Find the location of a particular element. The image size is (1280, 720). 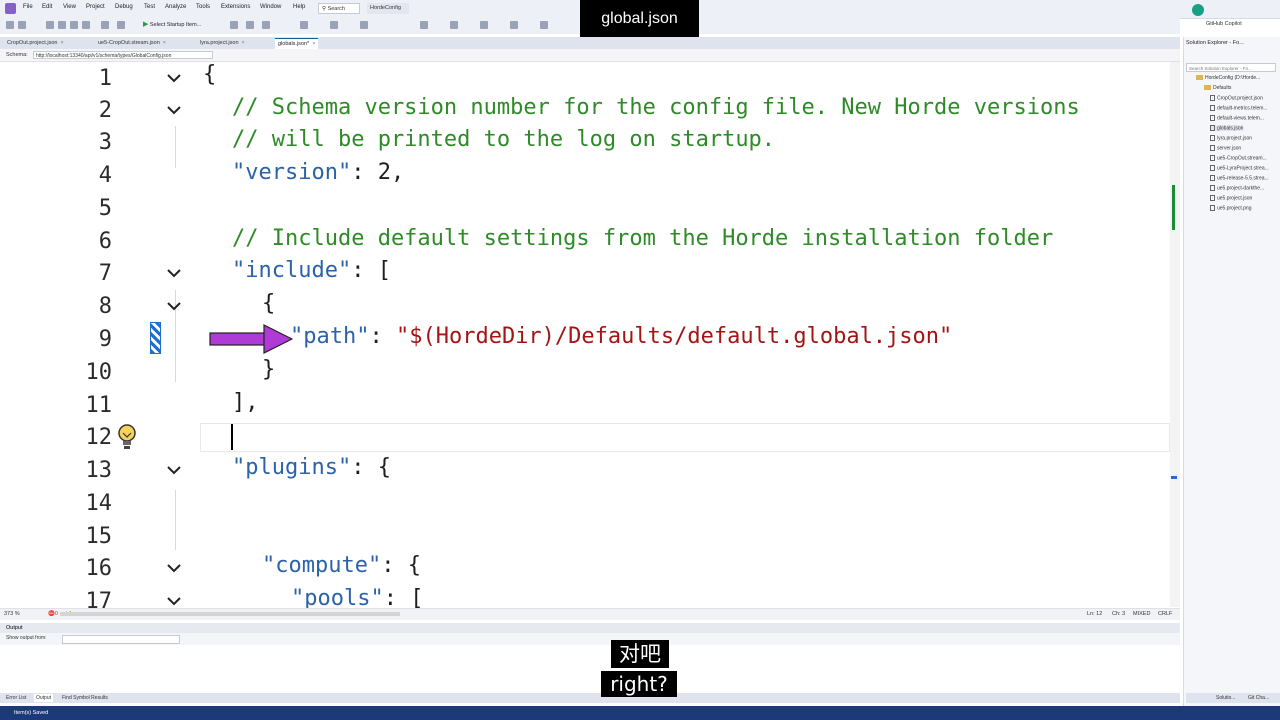

tab-lyra-project: lyra.project.json × is located at coordinates (222, 43).